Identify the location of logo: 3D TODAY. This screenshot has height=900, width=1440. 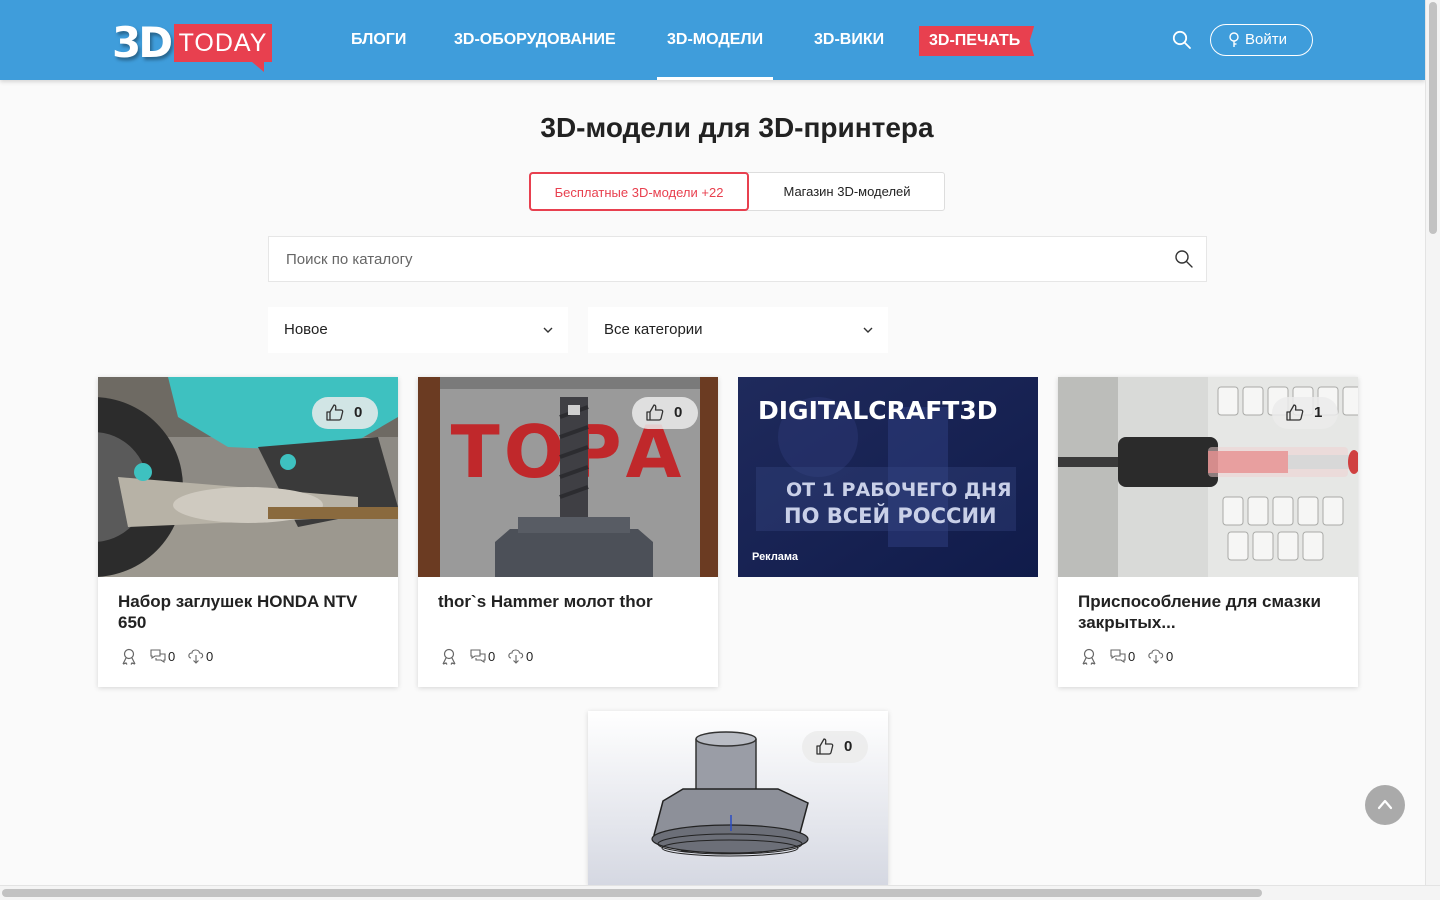
(194, 45).